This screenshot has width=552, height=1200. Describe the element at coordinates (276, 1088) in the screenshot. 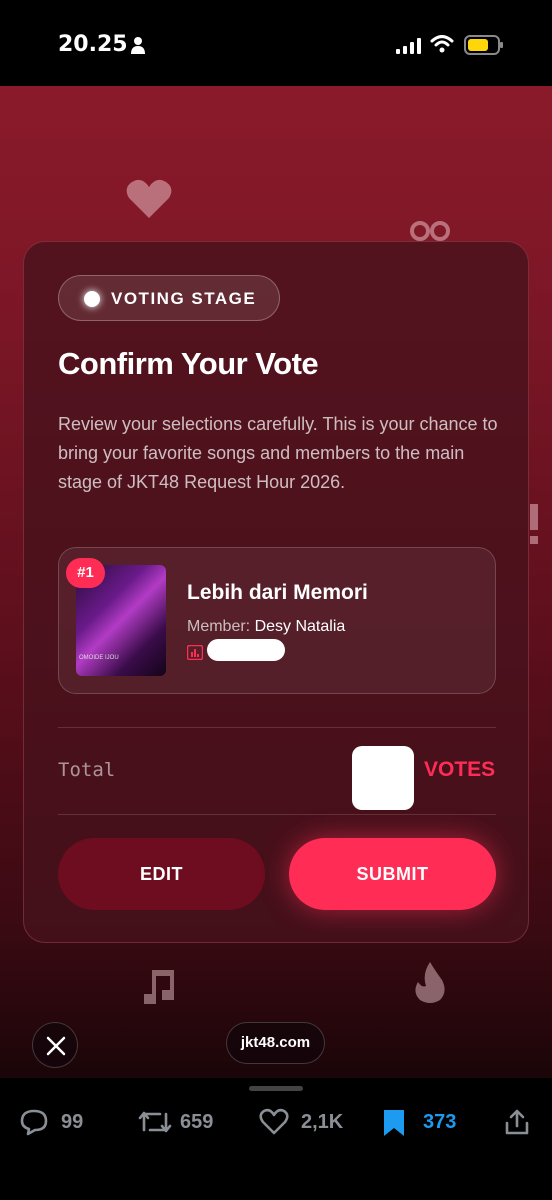

I see `sheet-grabber` at that location.